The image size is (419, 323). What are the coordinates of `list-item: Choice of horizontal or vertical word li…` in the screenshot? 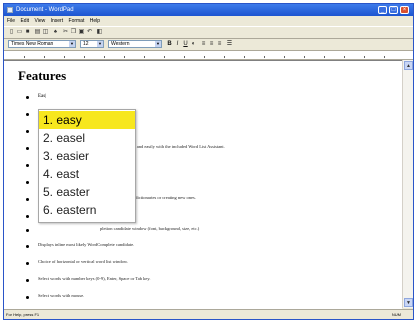 It's located at (83, 261).